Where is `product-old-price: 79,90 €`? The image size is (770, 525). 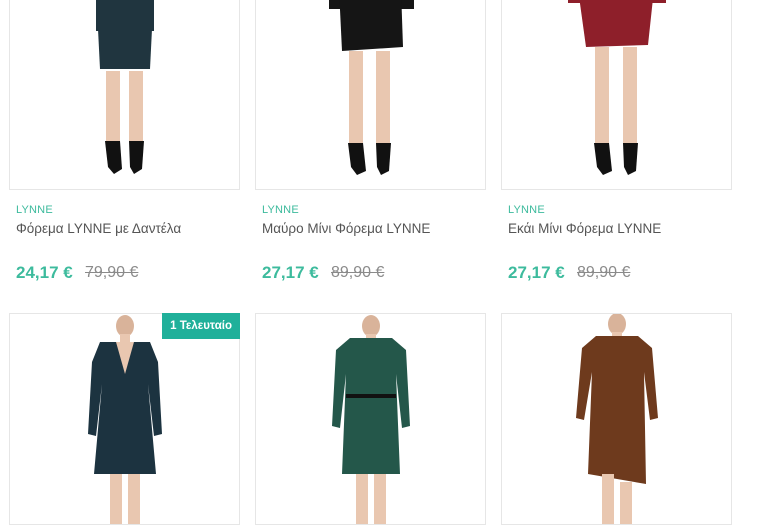
product-old-price: 79,90 € is located at coordinates (112, 272).